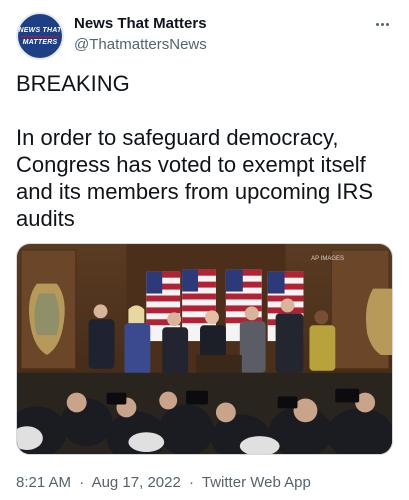 The height and width of the screenshot is (500, 409). I want to click on tweet-text-line: Congress has voted to exempt itself, so click(191, 164).